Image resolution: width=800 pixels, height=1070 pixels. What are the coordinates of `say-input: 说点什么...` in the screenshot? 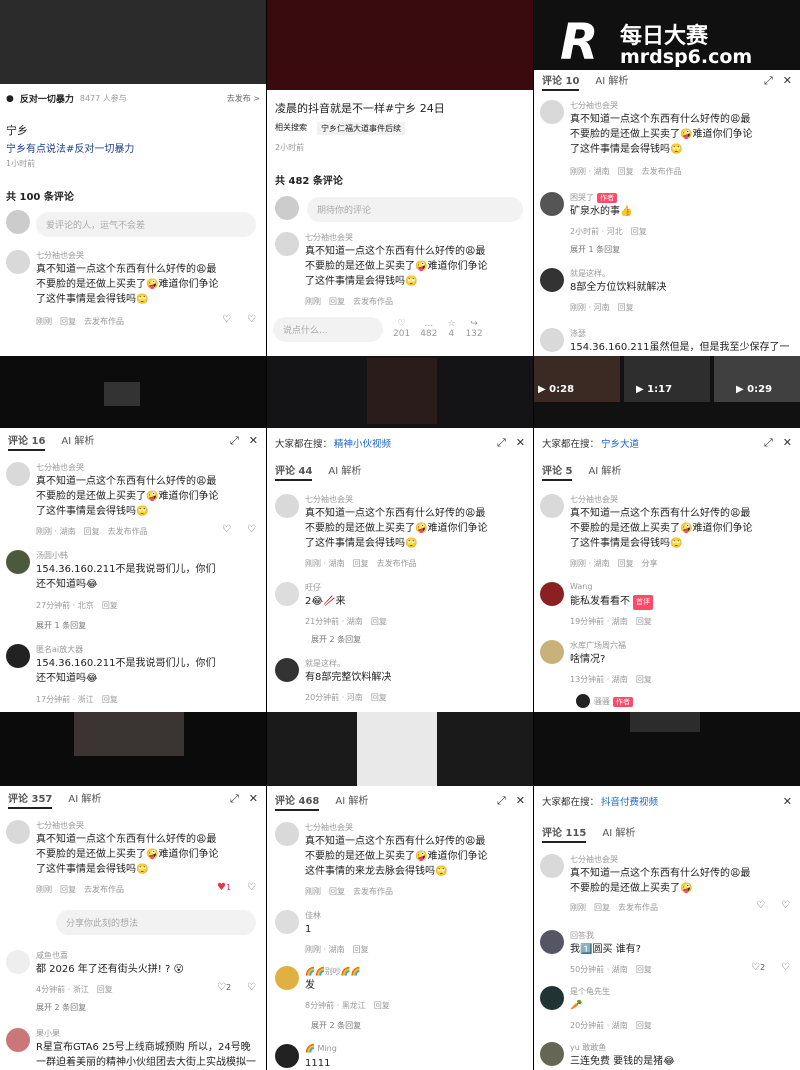 It's located at (328, 329).